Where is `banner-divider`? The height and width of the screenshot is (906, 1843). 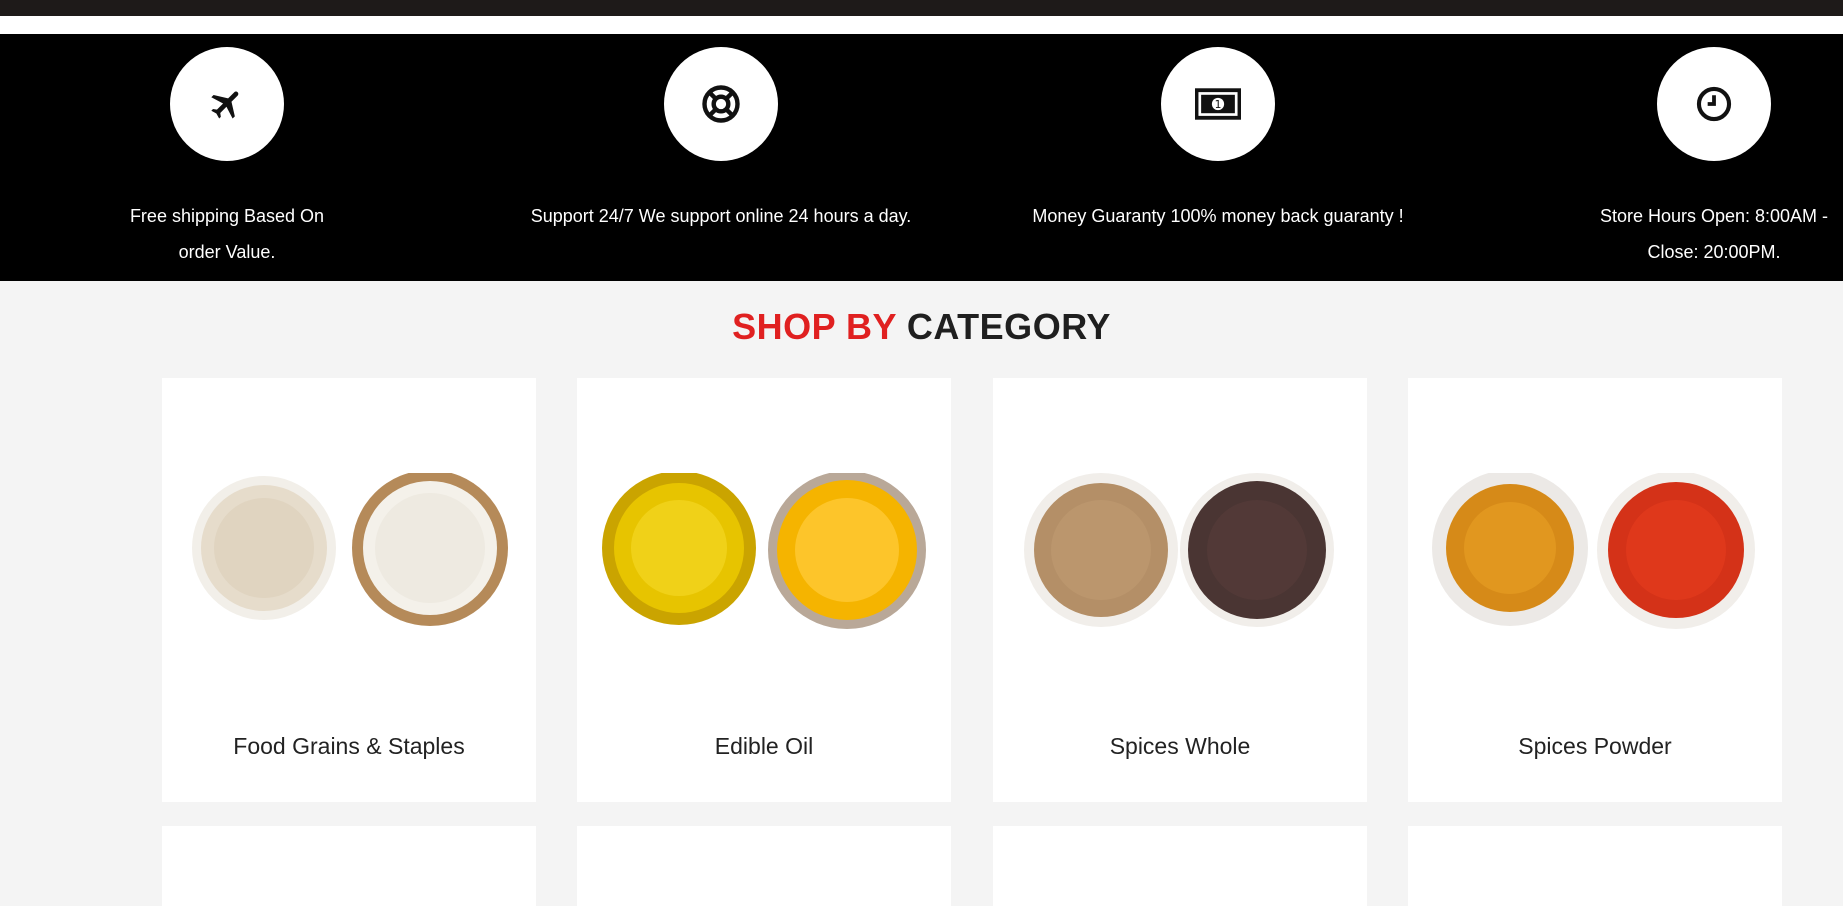 banner-divider is located at coordinates (921, 25).